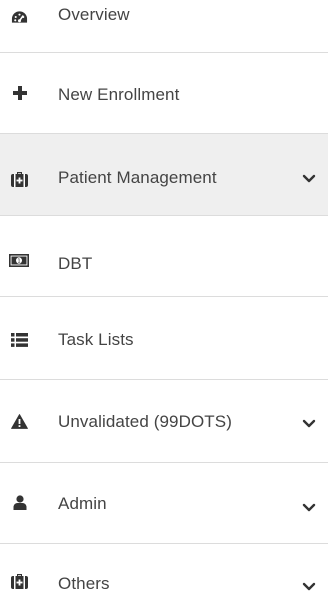  I want to click on sidebar-item-label: Overview, so click(94, 14).